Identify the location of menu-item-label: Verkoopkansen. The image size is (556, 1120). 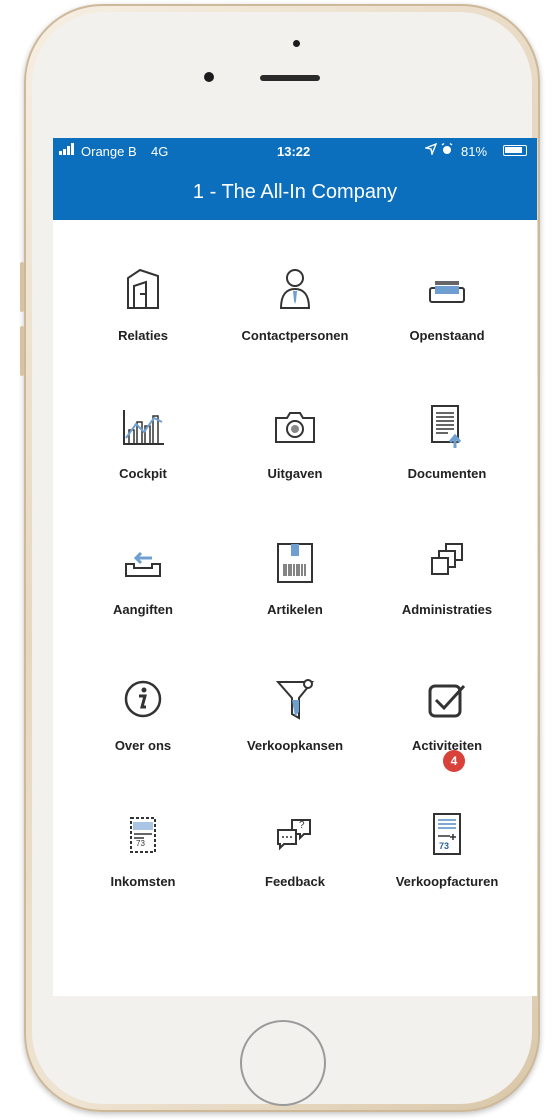
(295, 745).